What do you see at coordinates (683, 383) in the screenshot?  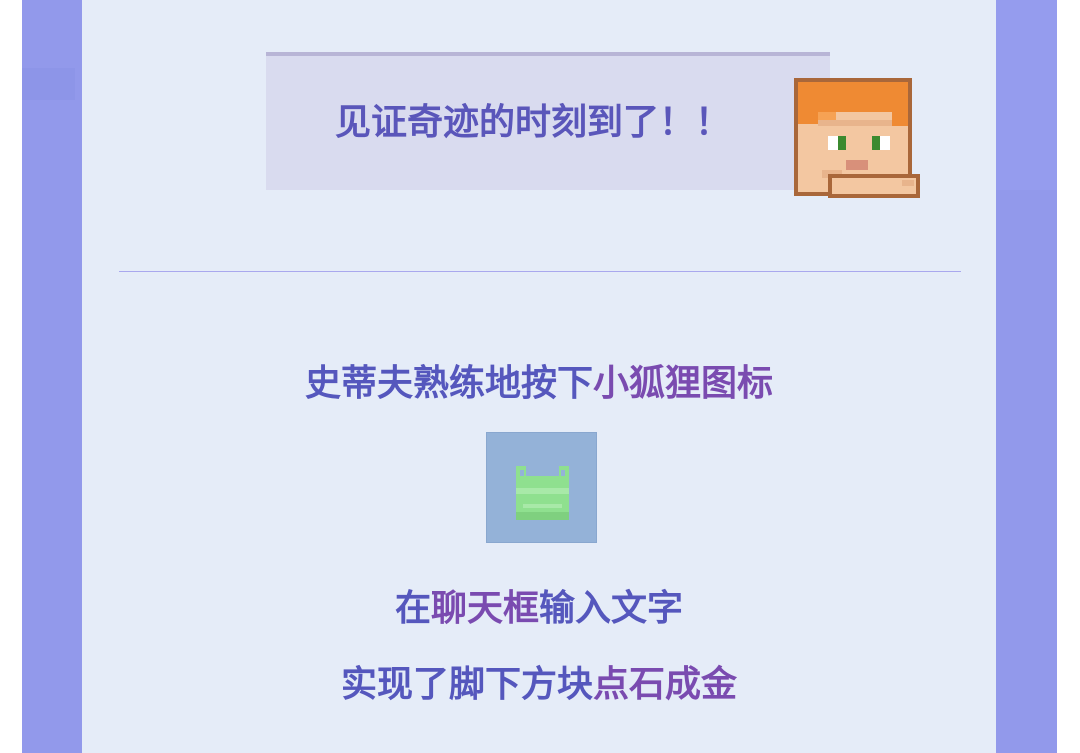 I see `step-1-text-b: 小狐狸图标` at bounding box center [683, 383].